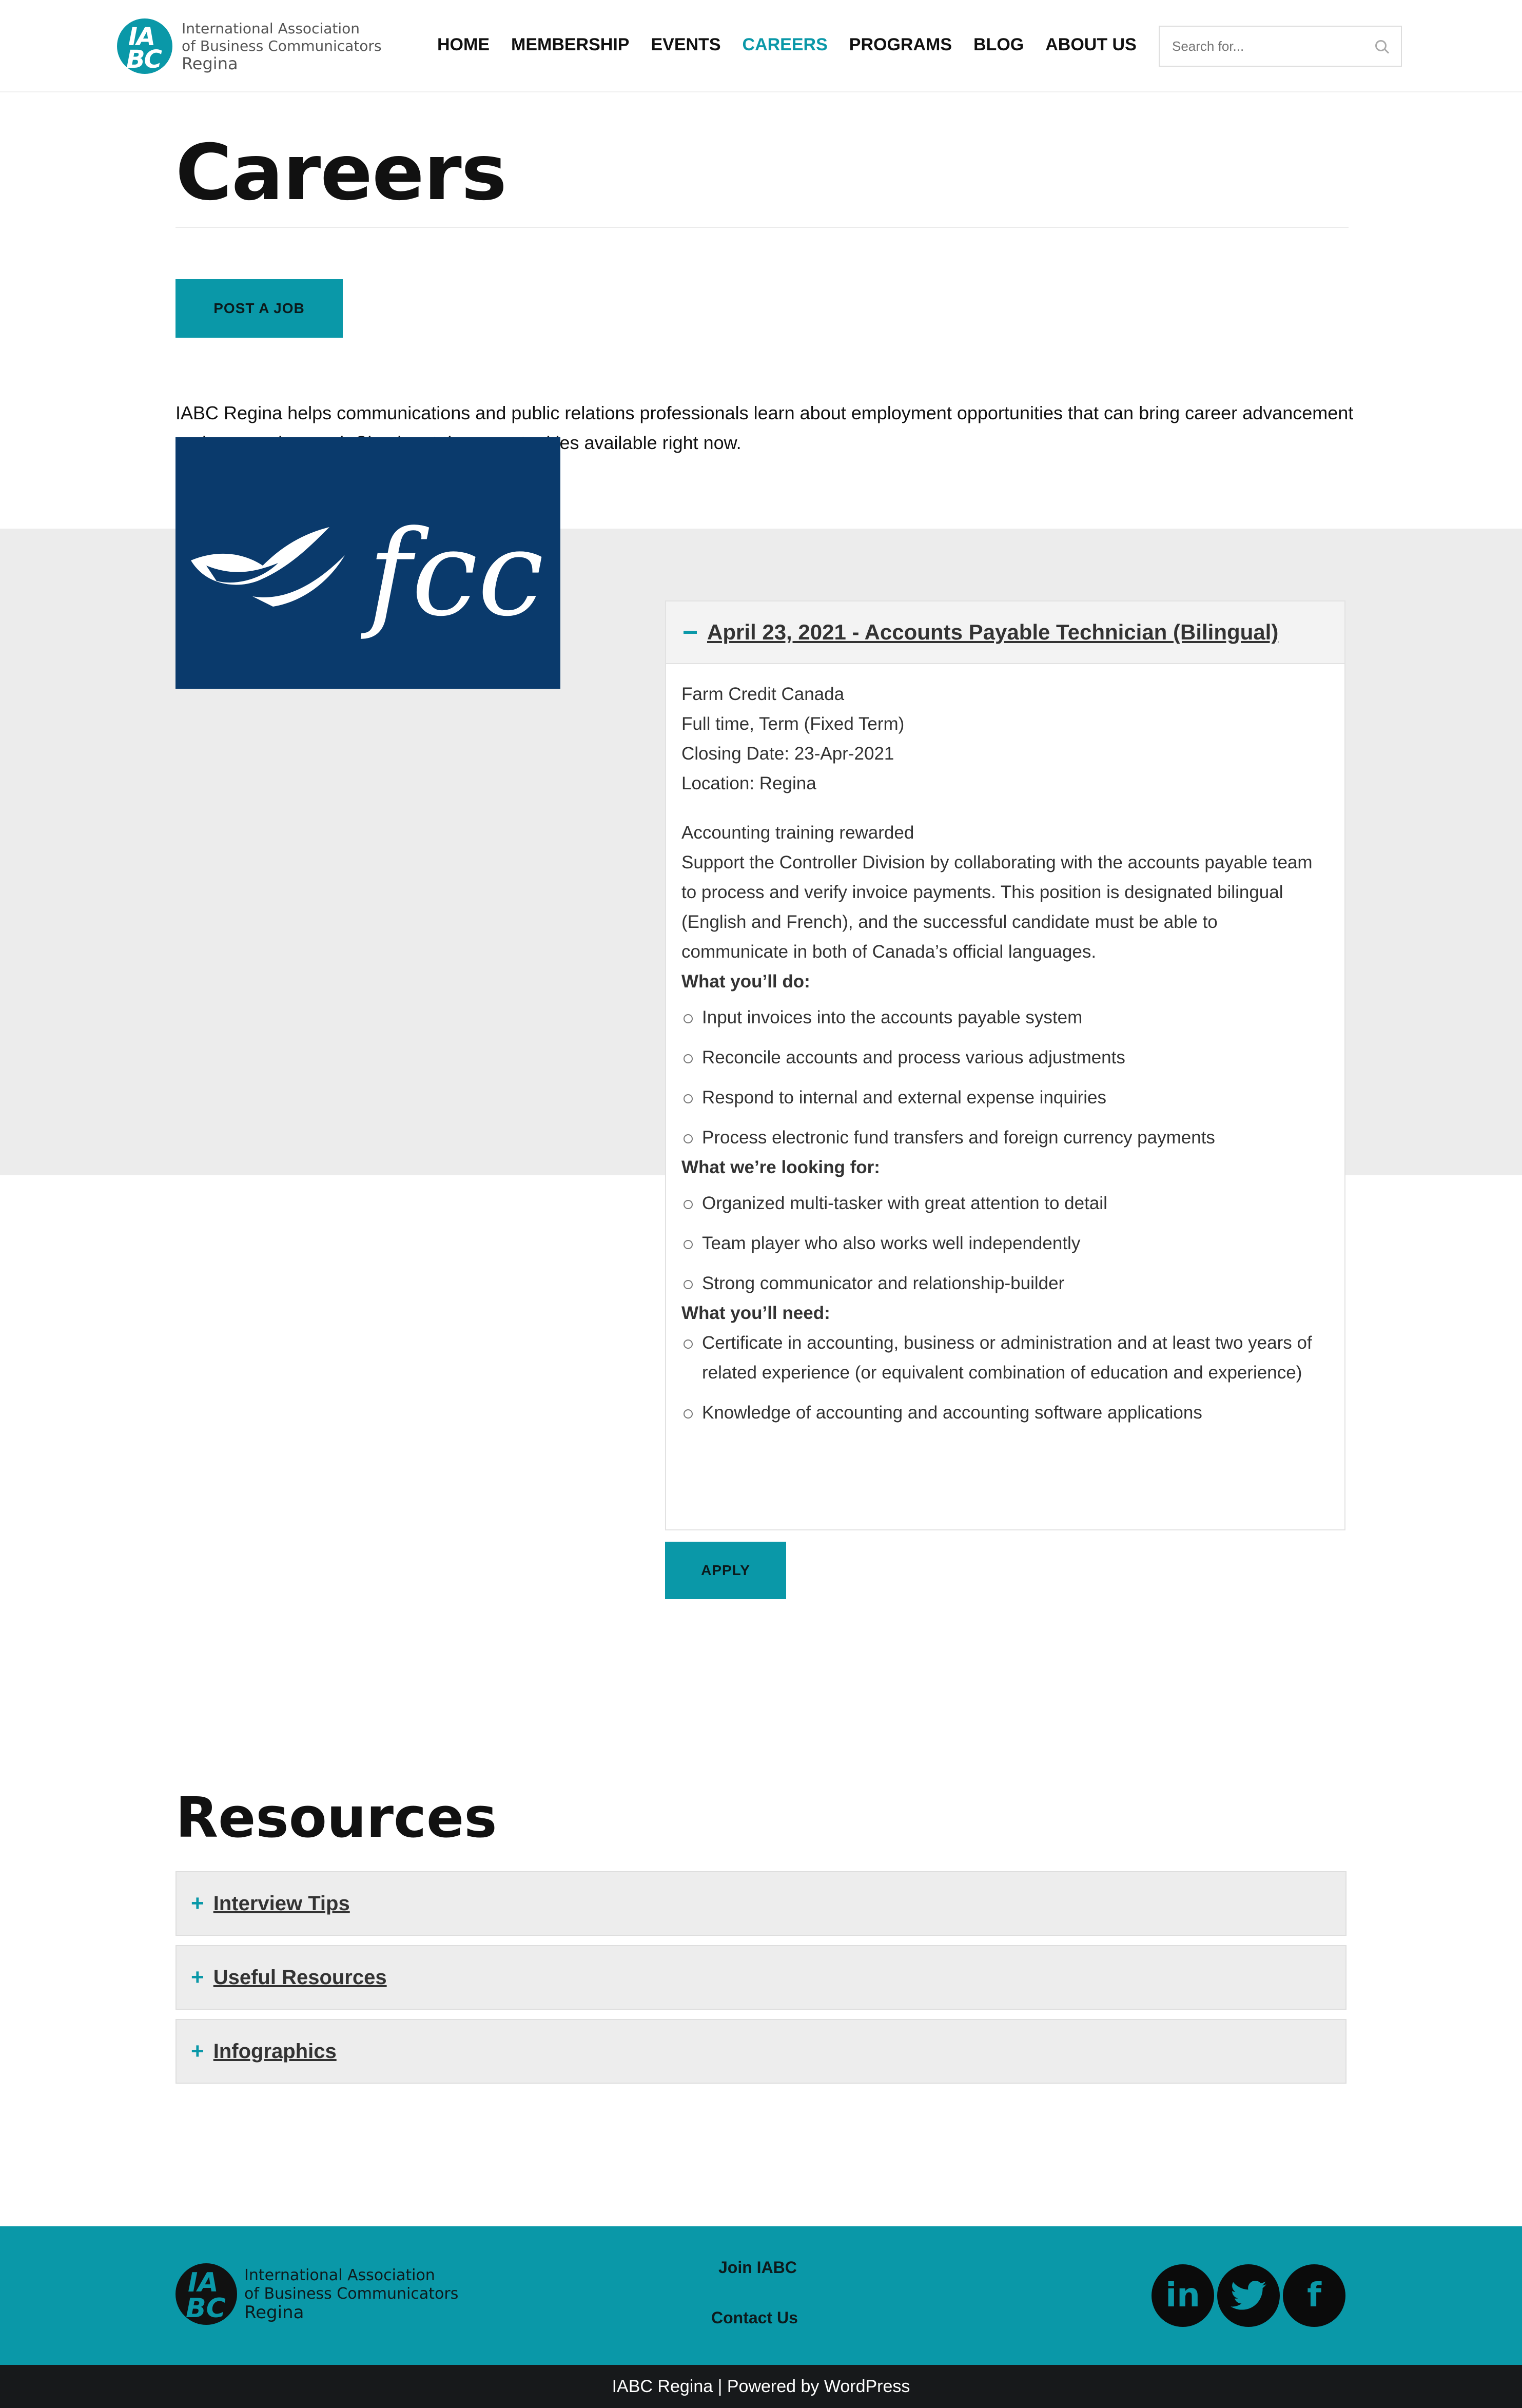 The width and height of the screenshot is (1522, 2408). What do you see at coordinates (761, 1903) in the screenshot?
I see `accordion-interview-tips: + Interview Tips` at bounding box center [761, 1903].